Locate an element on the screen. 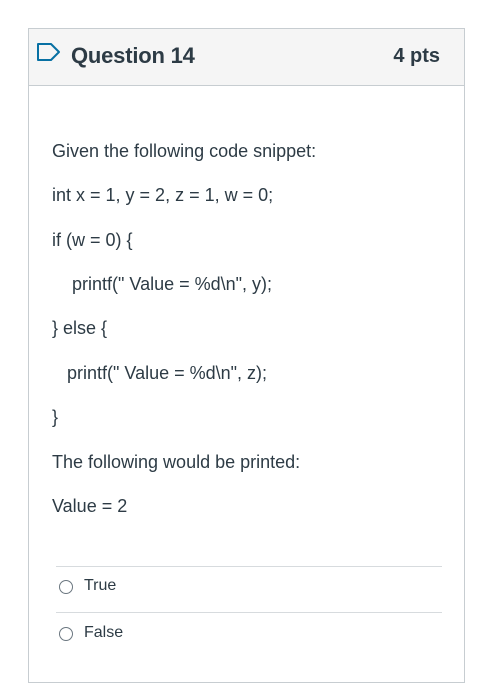 This screenshot has width=485, height=700. answers-divider is located at coordinates (249, 612).